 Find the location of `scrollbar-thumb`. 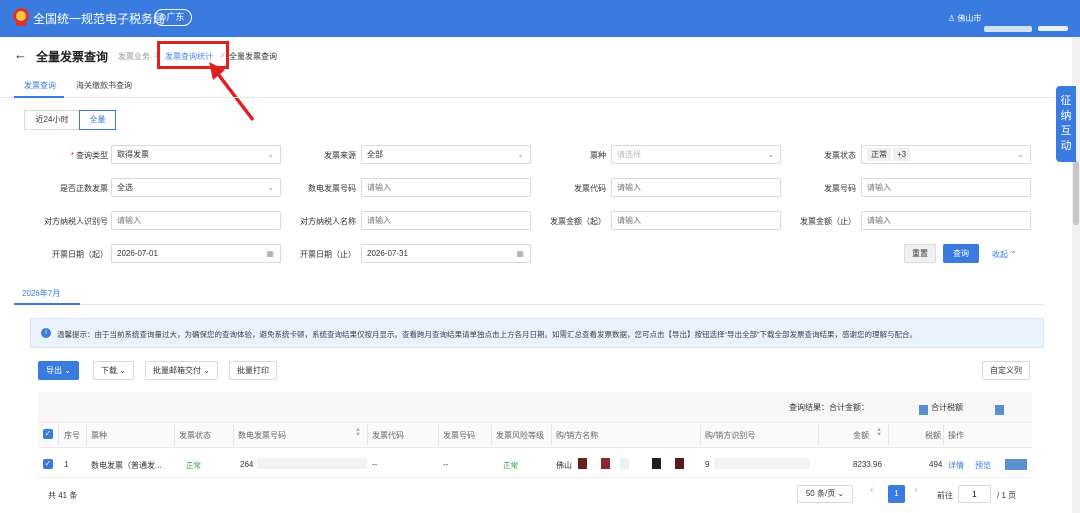

scrollbar-thumb is located at coordinates (1076, 193).